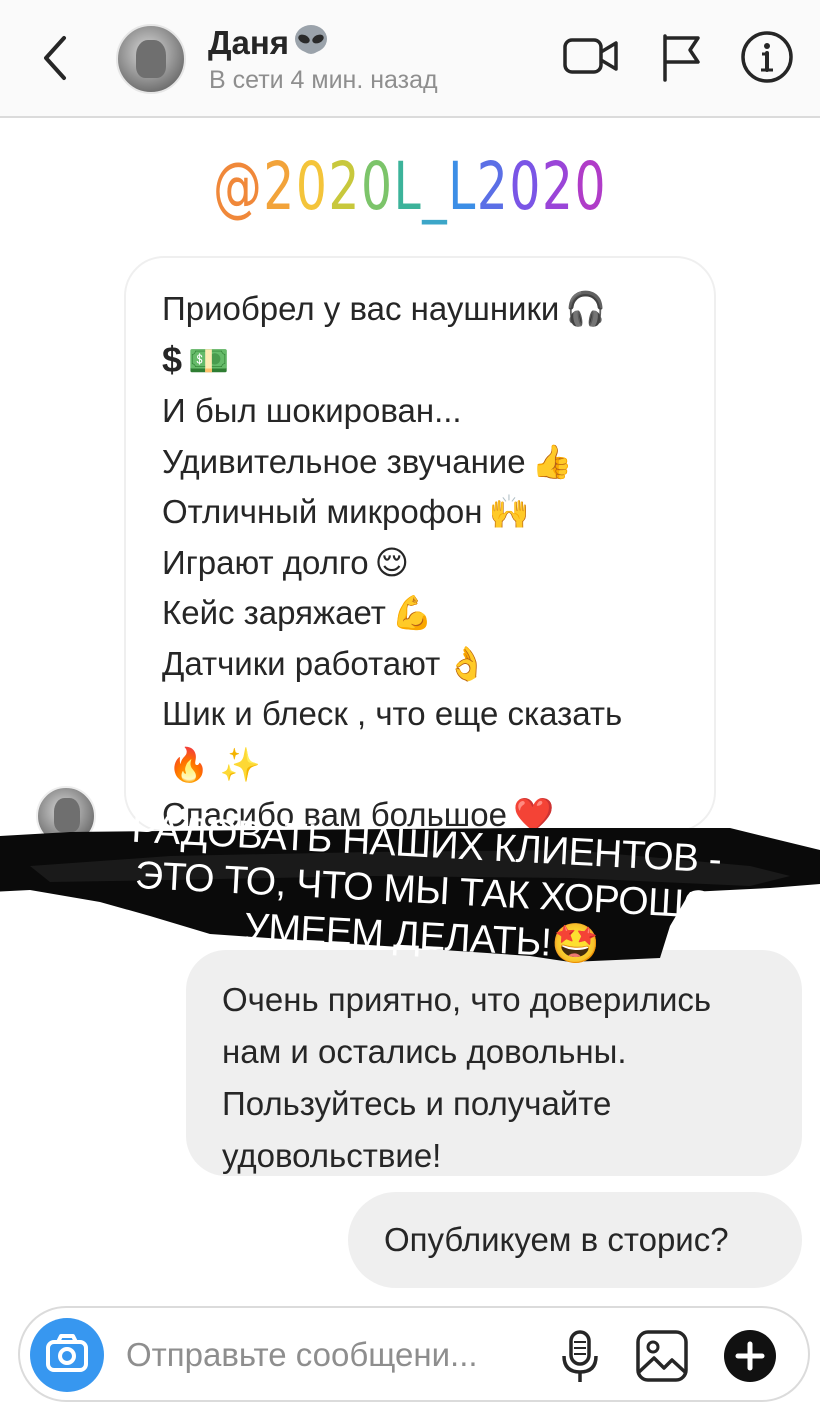 The image size is (820, 1412). Describe the element at coordinates (274, 612) in the screenshot. I see `message-line-text: Кейс заряжает` at that location.